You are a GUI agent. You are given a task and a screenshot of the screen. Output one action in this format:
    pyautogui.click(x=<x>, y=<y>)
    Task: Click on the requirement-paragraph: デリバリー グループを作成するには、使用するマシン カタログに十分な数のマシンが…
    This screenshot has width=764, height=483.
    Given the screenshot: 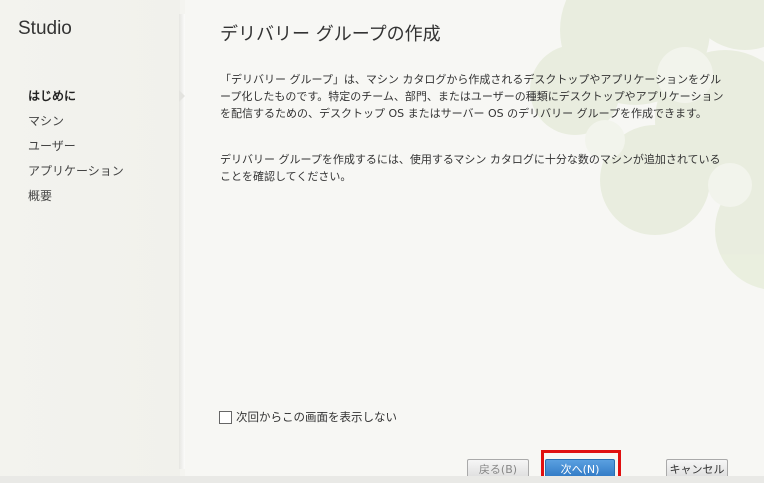 What is the action you would take?
    pyautogui.click(x=470, y=168)
    